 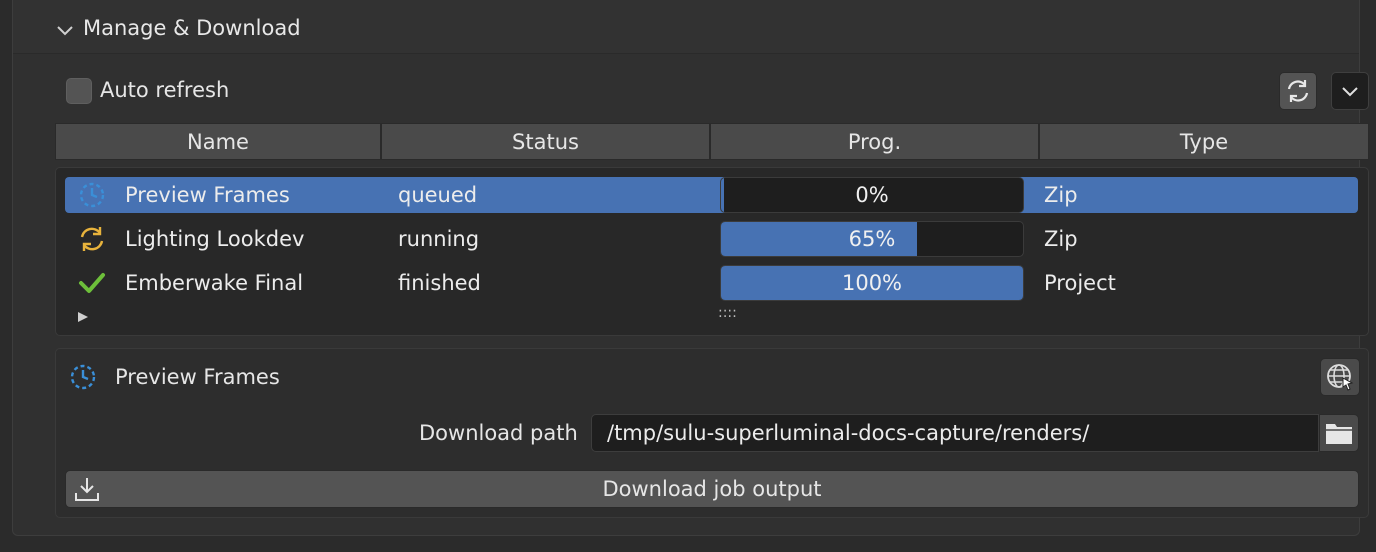 I want to click on job-name: Preview Frames, so click(x=207, y=195).